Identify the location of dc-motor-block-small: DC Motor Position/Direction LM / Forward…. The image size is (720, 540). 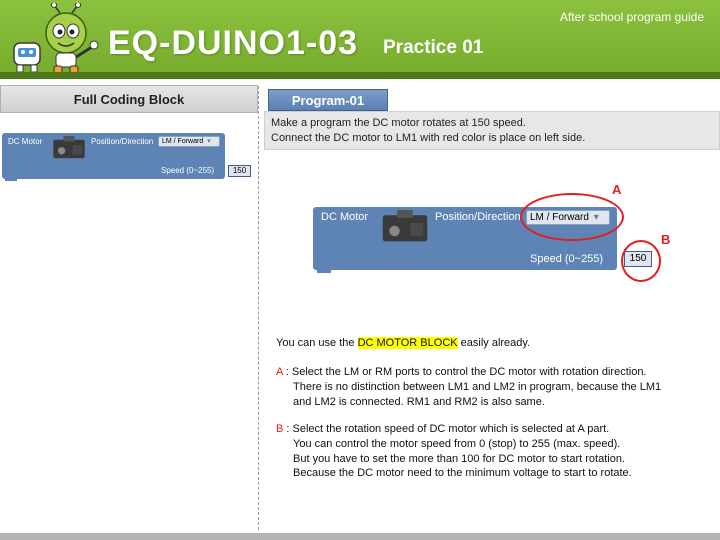
(113, 156).